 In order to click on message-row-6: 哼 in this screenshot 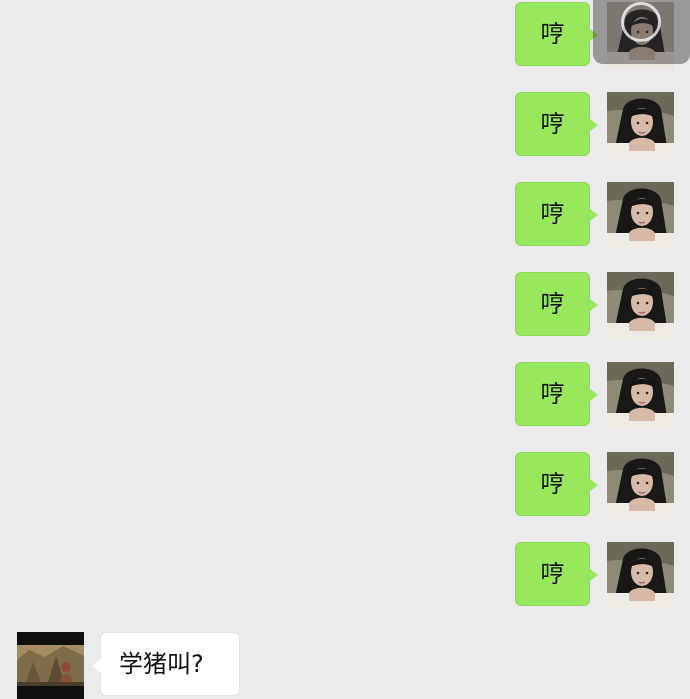, I will do `click(345, 484)`.